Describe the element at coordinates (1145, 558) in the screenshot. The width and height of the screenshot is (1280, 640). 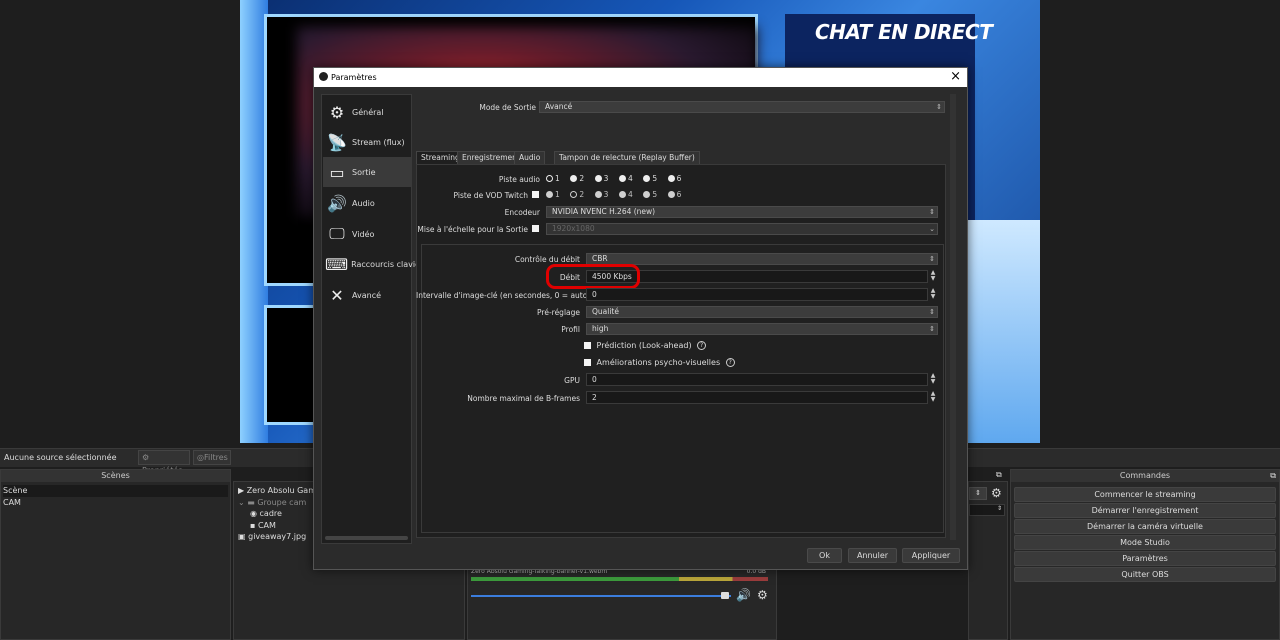
I see `settings-button: Paramètres` at that location.